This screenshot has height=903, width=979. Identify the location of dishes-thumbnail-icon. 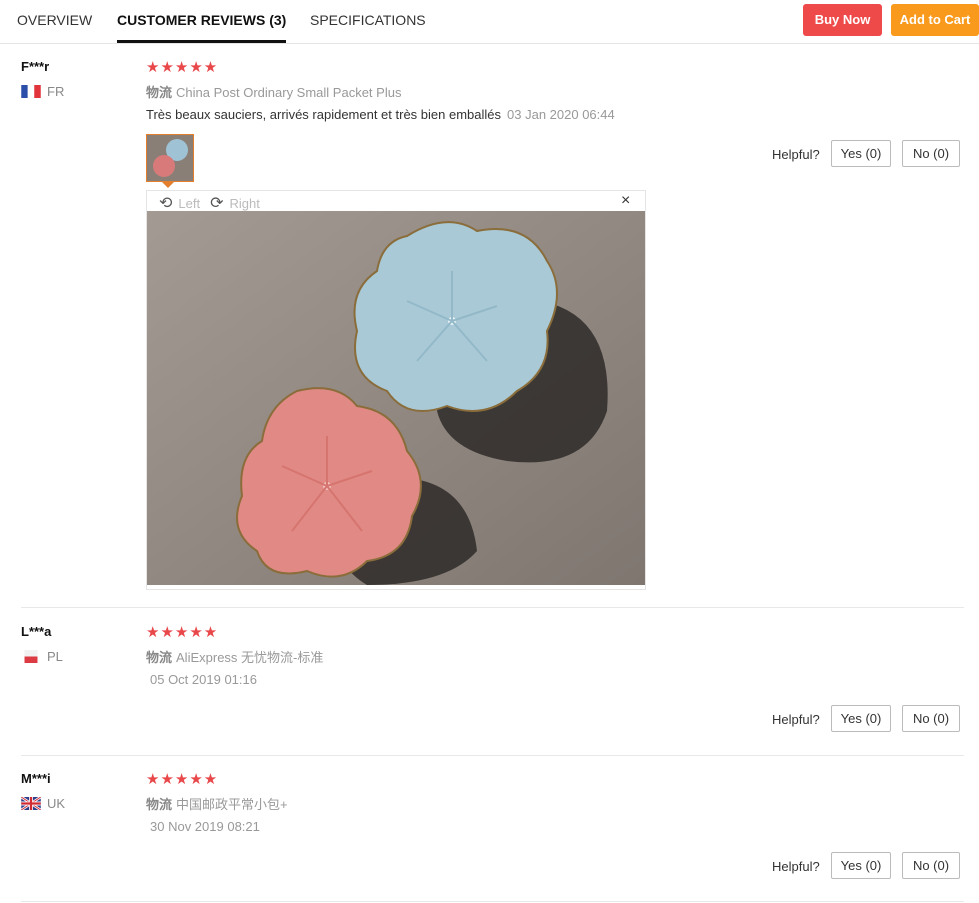
(170, 158).